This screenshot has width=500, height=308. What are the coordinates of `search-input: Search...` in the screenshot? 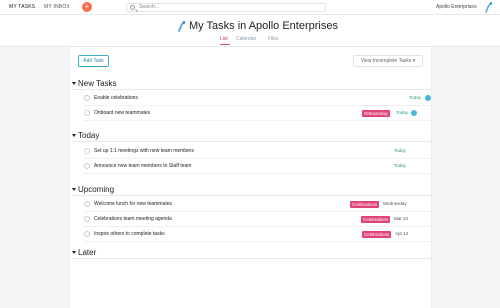 It's located at (226, 7).